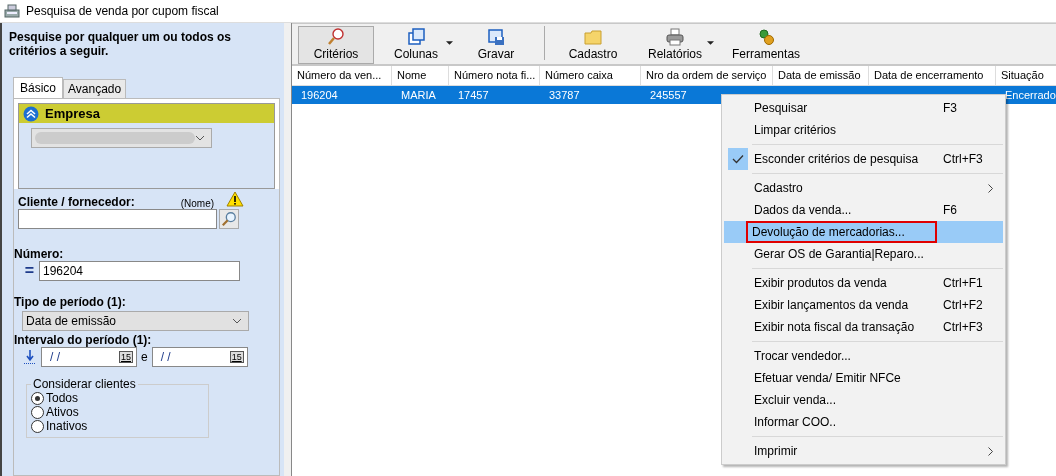 Image resolution: width=1056 pixels, height=476 pixels. Describe the element at coordinates (863, 422) in the screenshot. I see `menu-item: Informar COO..` at that location.